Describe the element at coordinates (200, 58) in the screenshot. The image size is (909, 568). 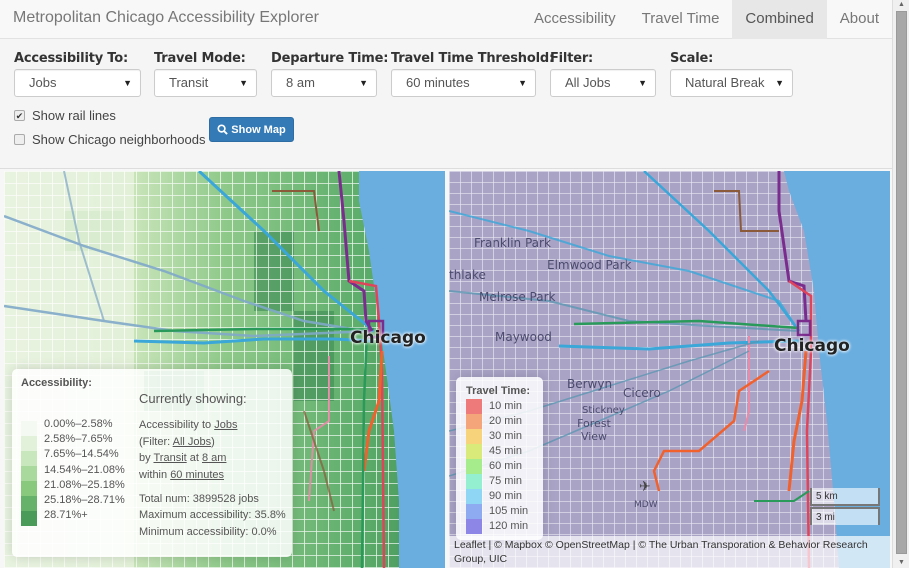
I see `travel-mode-label: Travel Mode:` at that location.